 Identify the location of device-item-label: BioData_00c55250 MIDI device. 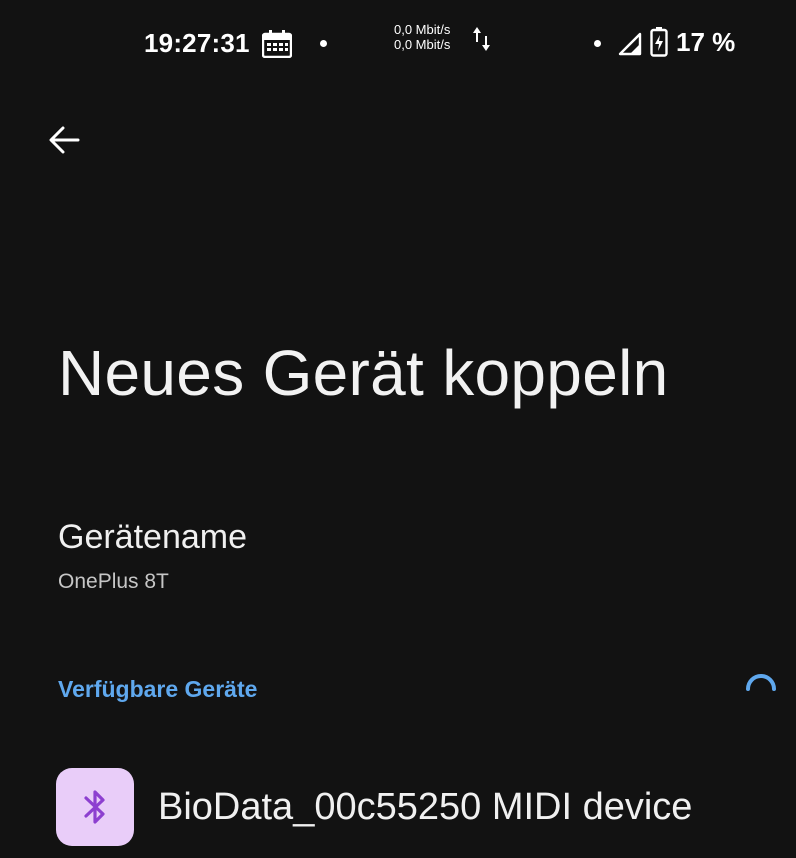
(425, 807).